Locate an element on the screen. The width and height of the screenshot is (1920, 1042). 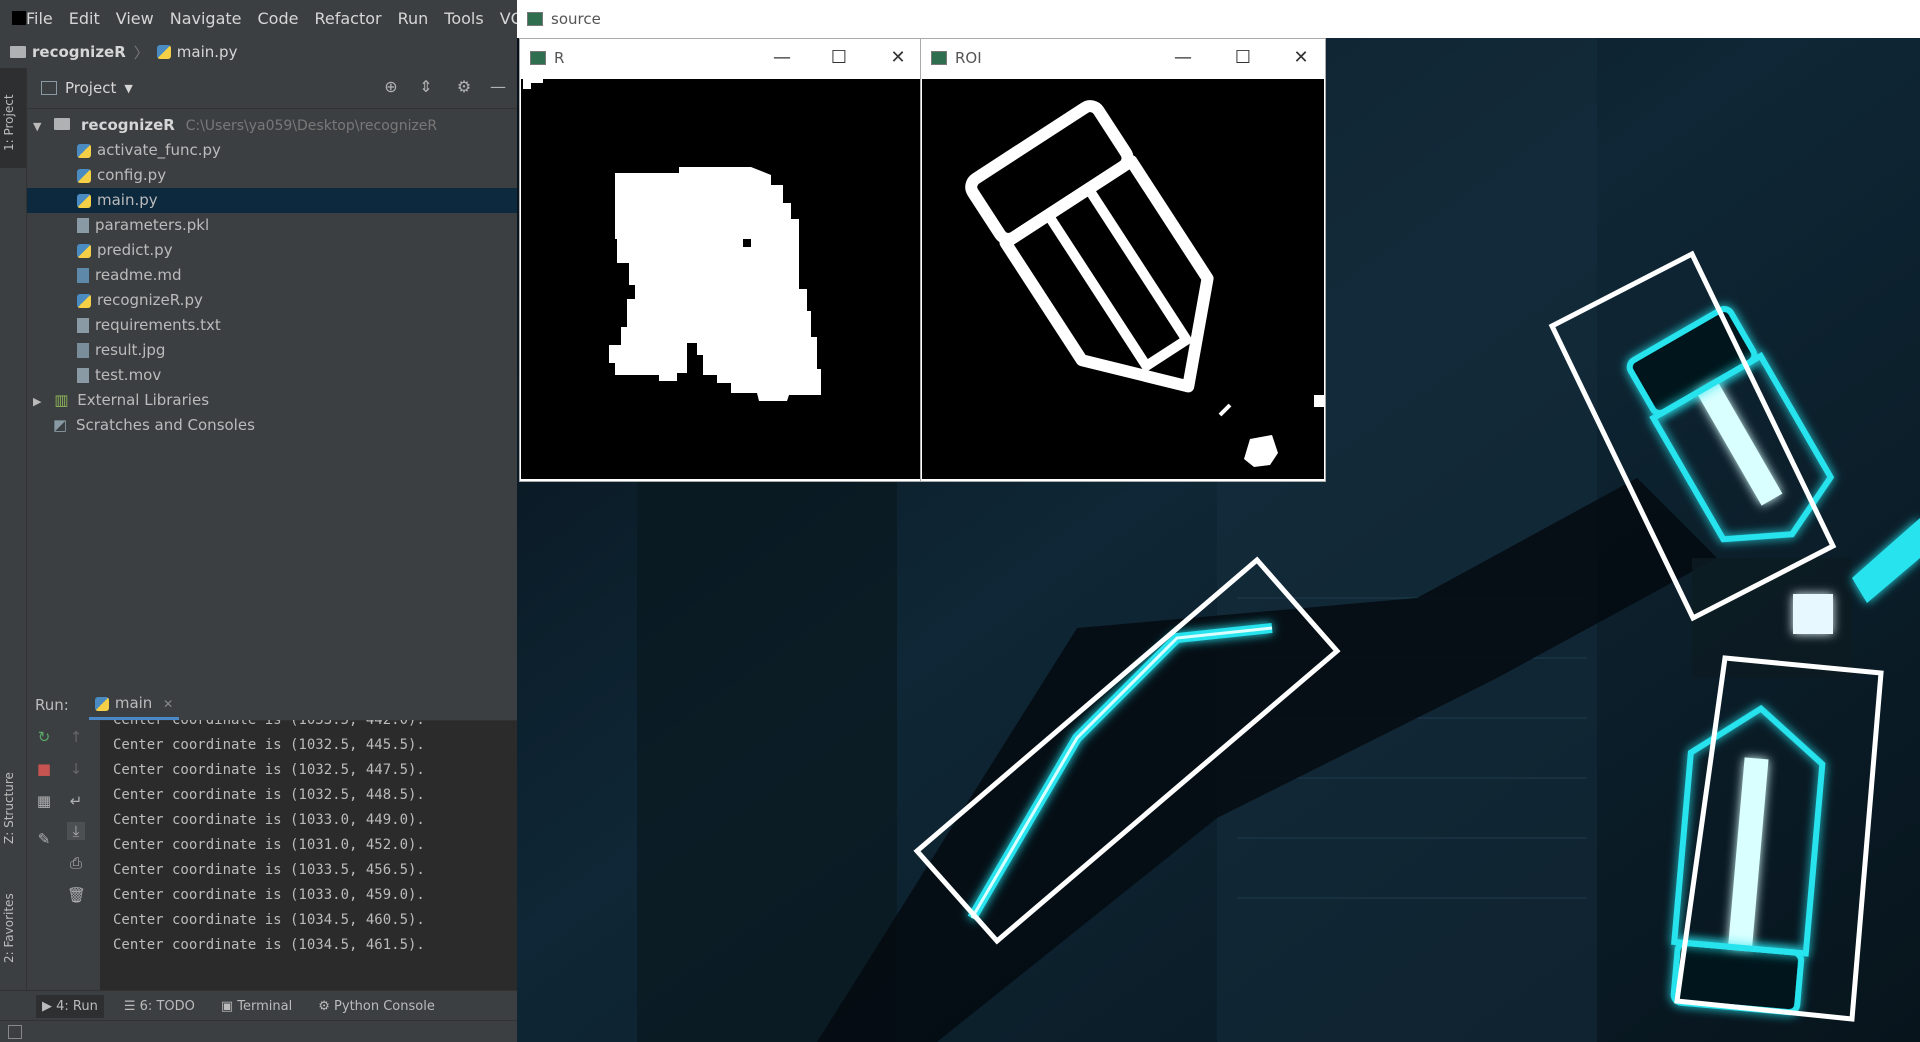
roi-window-title: ROI is located at coordinates (968, 58).